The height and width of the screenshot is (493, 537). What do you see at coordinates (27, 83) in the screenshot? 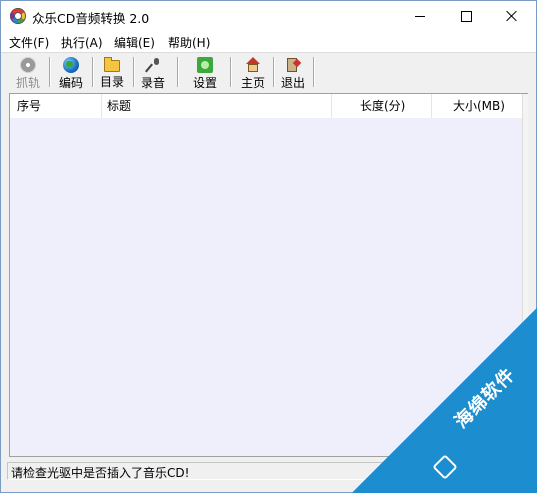
I see `rip-label: 抓轨` at bounding box center [27, 83].